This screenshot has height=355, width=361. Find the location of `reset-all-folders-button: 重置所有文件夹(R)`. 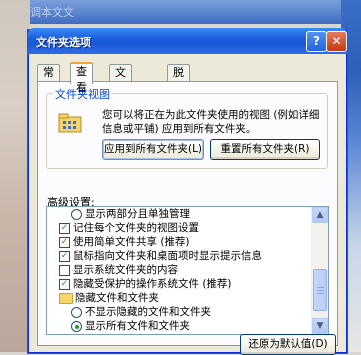

reset-all-folders-button: 重置所有文件夹(R) is located at coordinates (265, 149).